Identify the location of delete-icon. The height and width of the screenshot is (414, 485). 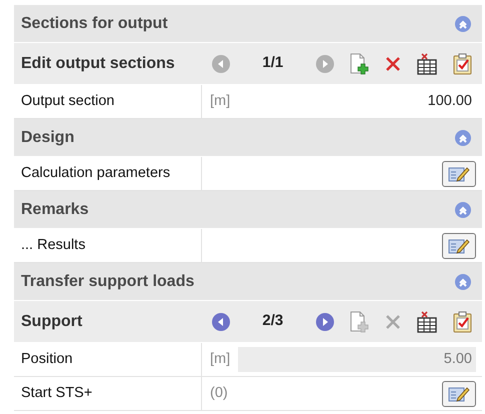
(393, 63).